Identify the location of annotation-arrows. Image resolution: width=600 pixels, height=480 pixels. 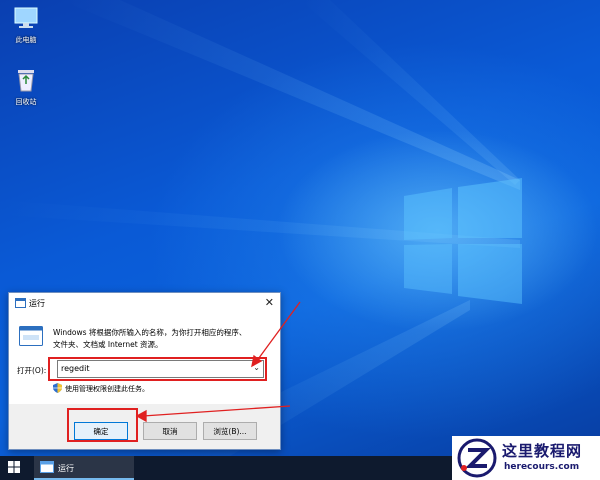
(218, 362).